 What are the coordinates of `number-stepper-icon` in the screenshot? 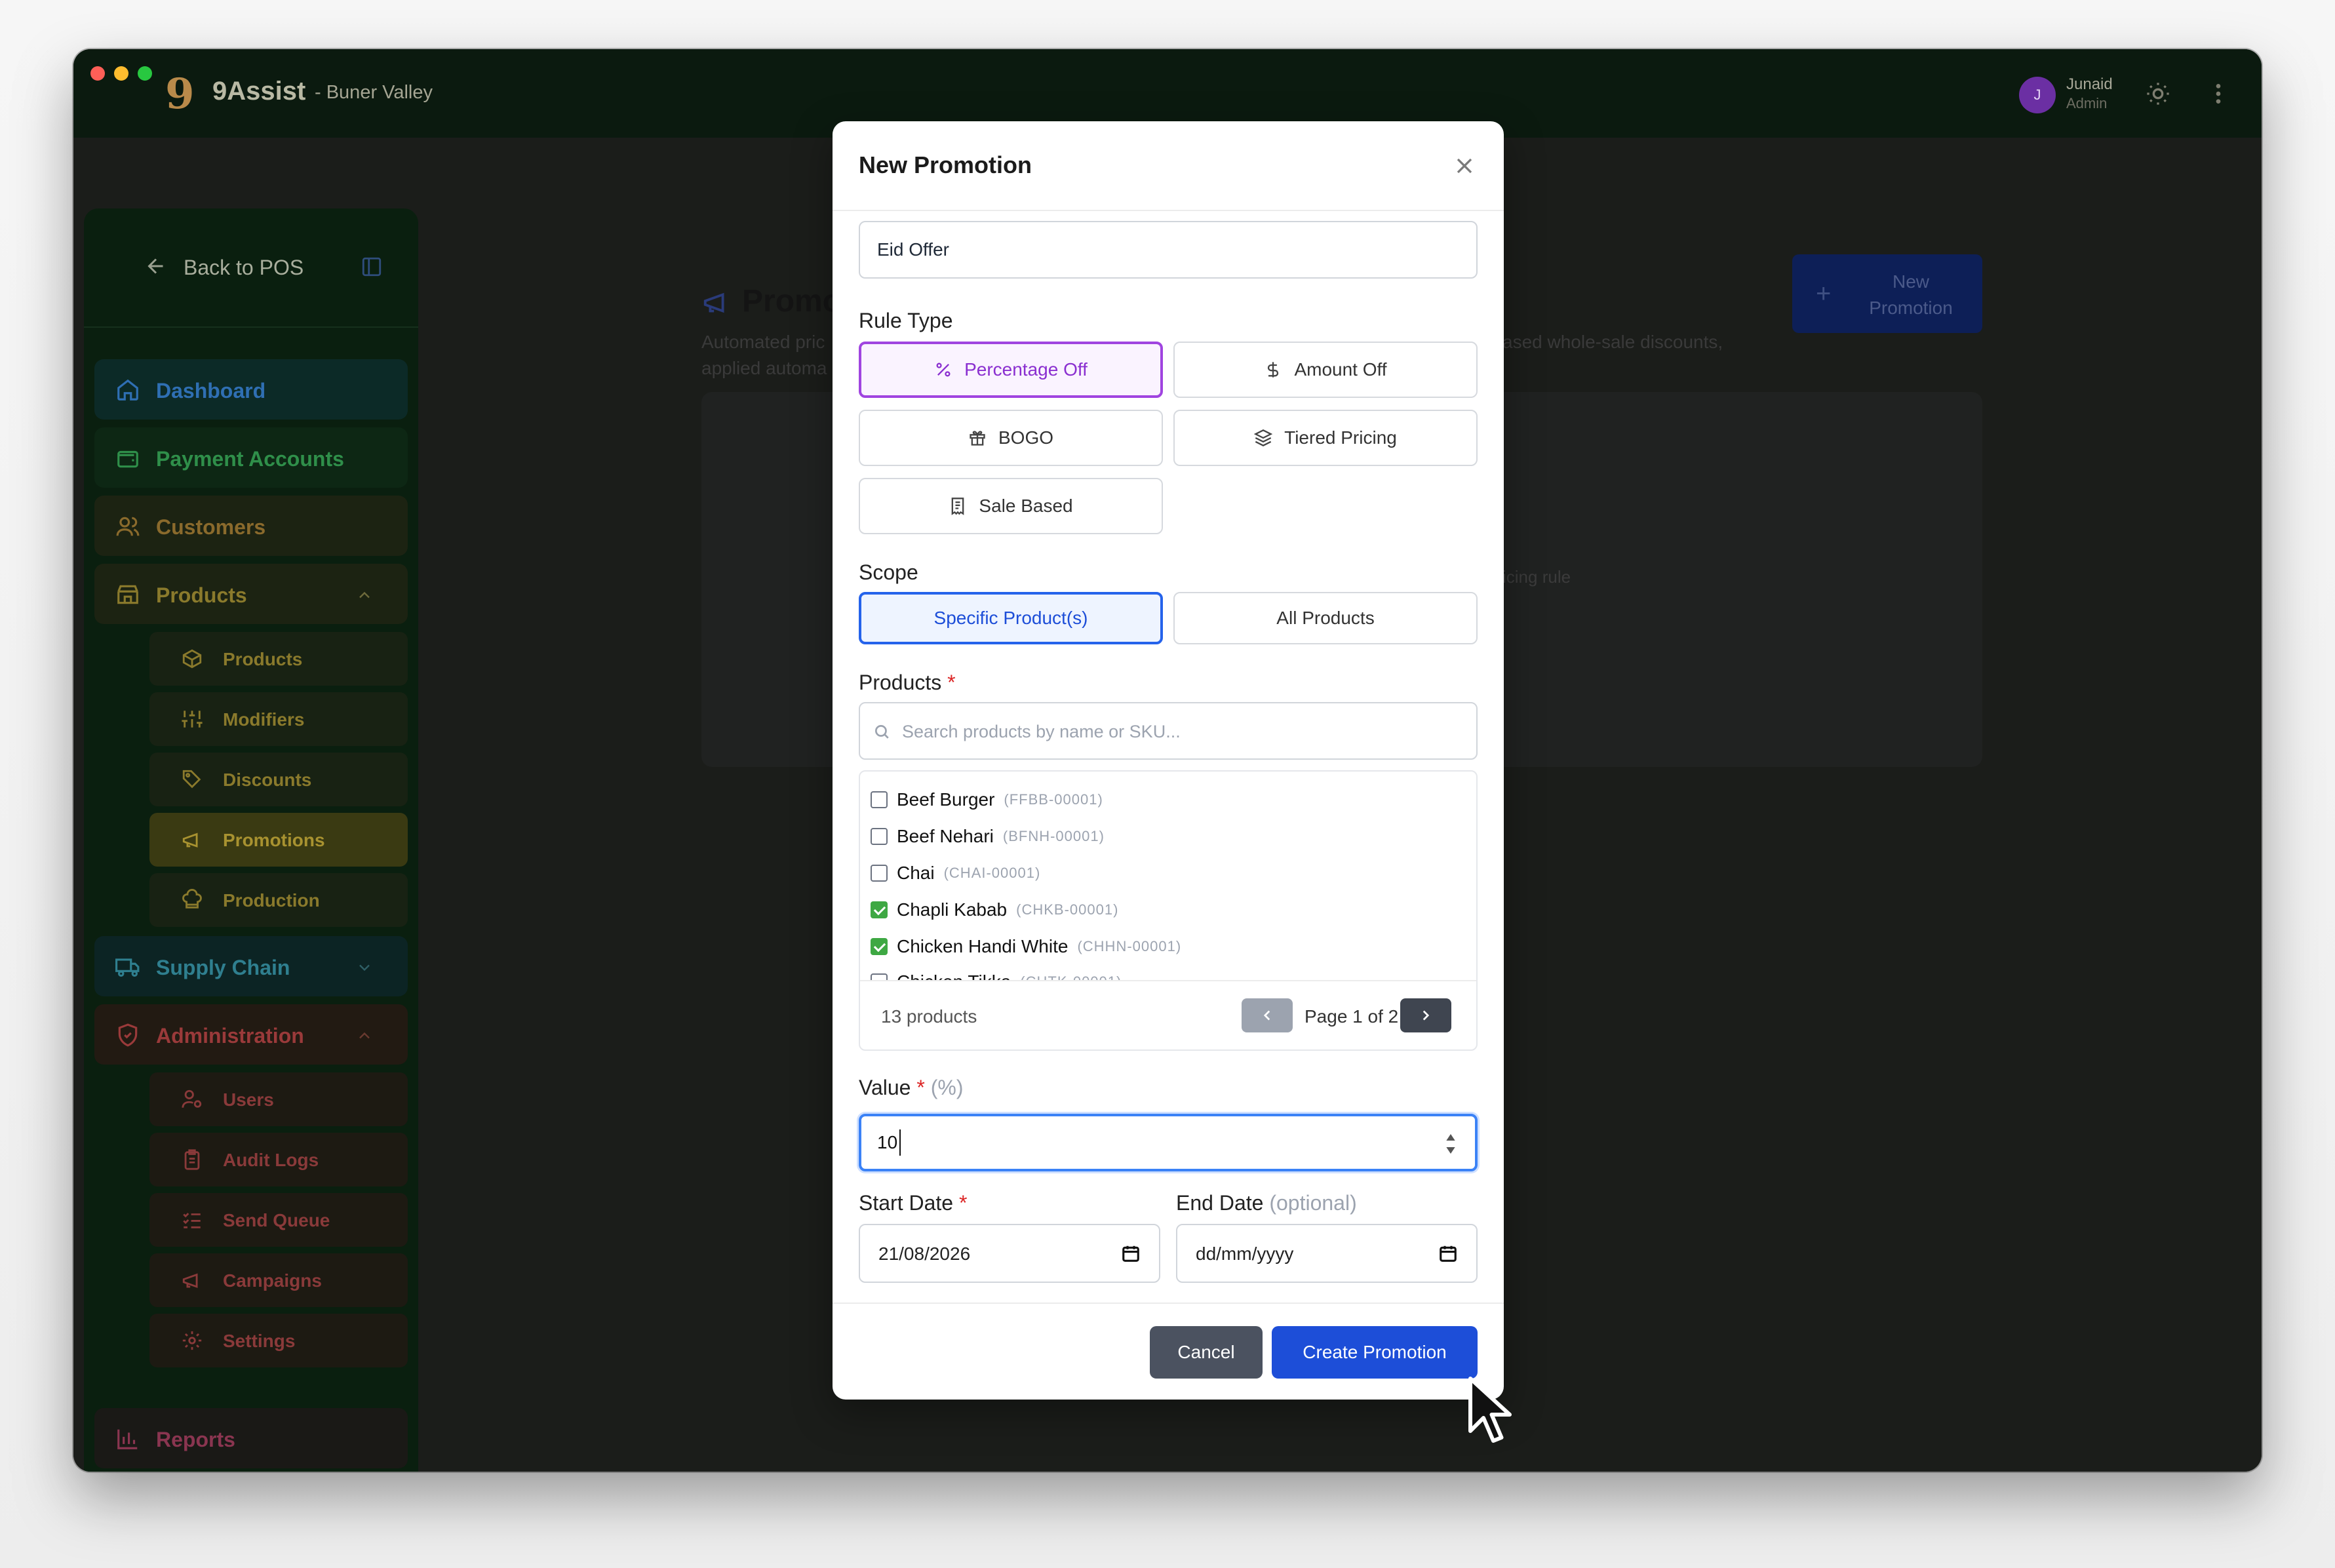 It's located at (1451, 1144).